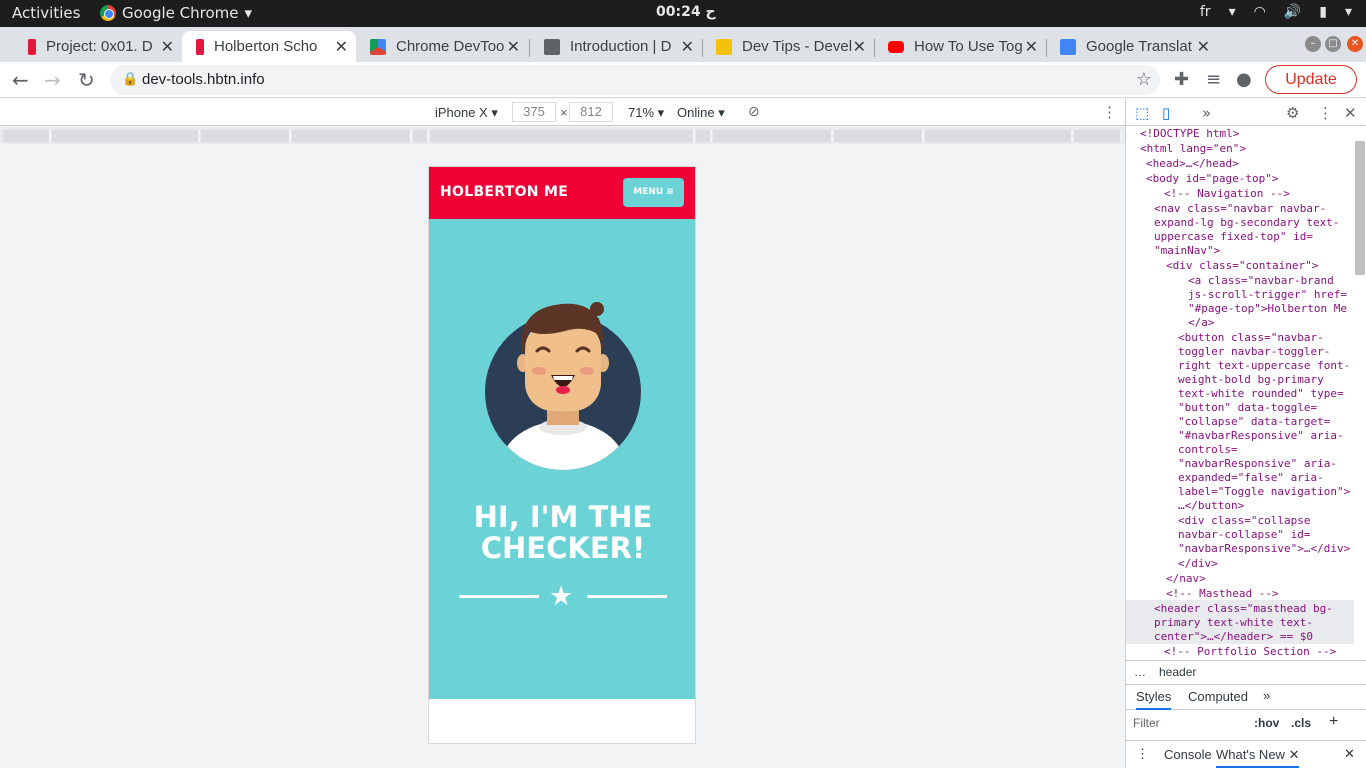  I want to click on dom-line: <html lang="en">, so click(1193, 149).